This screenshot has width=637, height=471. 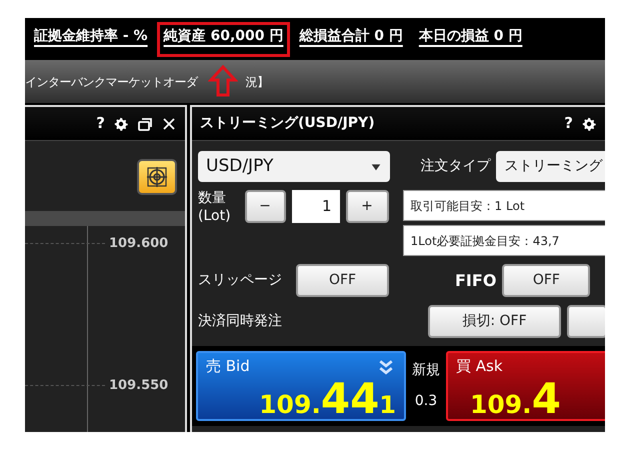 What do you see at coordinates (546, 280) in the screenshot?
I see `fifo-toggle: OFF` at bounding box center [546, 280].